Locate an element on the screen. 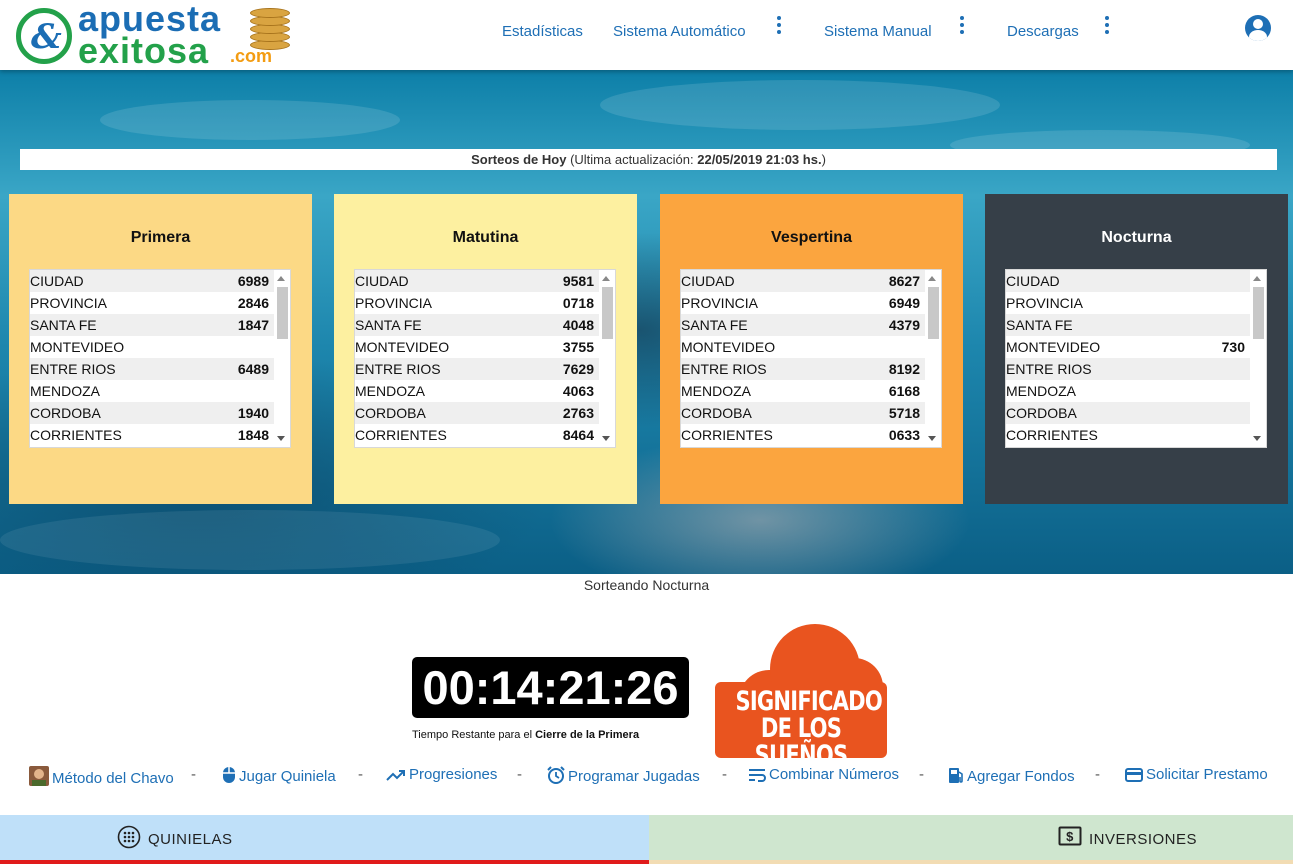  wrap-text-icon is located at coordinates (757, 777).